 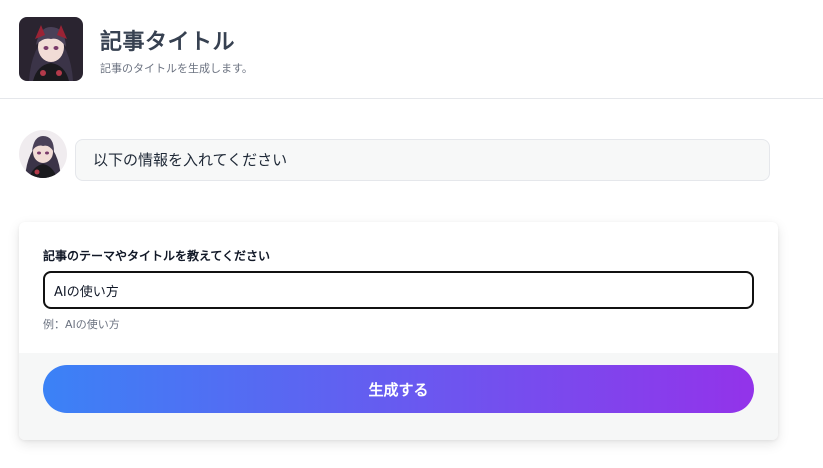 What do you see at coordinates (81, 324) in the screenshot?
I see `theme-field-help: 例：AIの使い方` at bounding box center [81, 324].